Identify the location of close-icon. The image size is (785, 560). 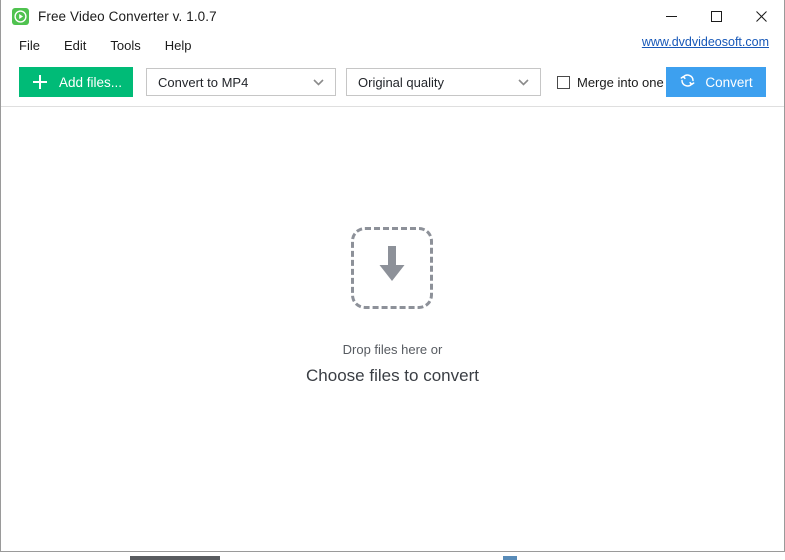
(761, 16).